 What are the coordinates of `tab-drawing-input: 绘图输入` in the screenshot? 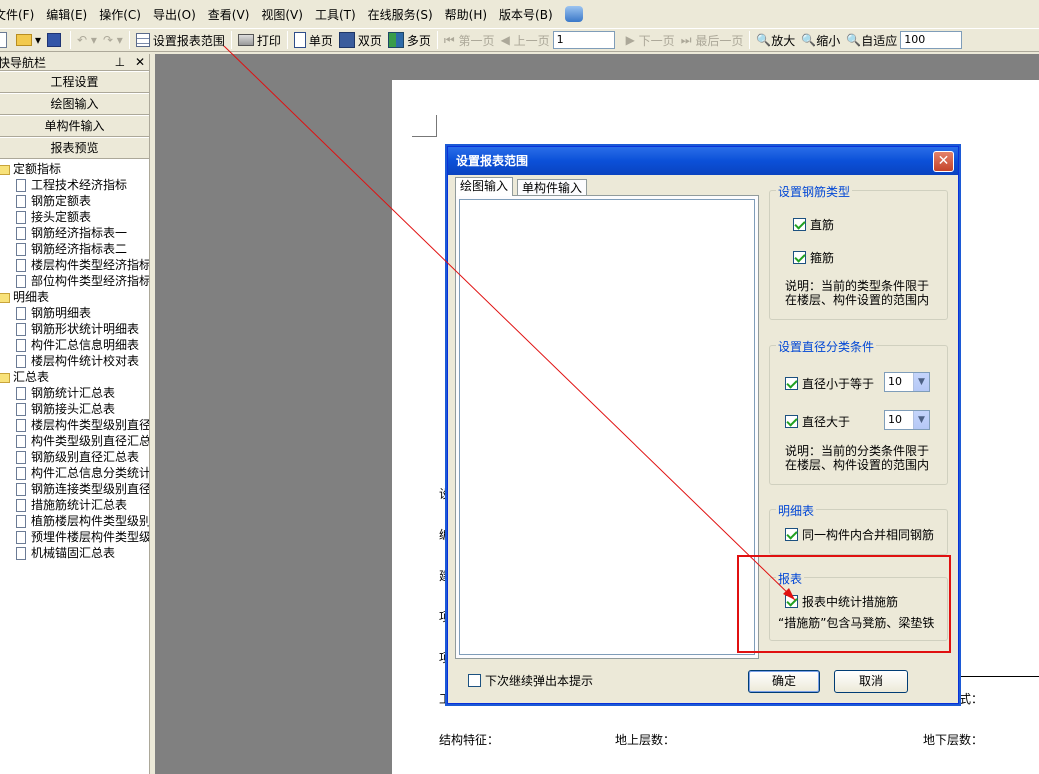 It's located at (484, 186).